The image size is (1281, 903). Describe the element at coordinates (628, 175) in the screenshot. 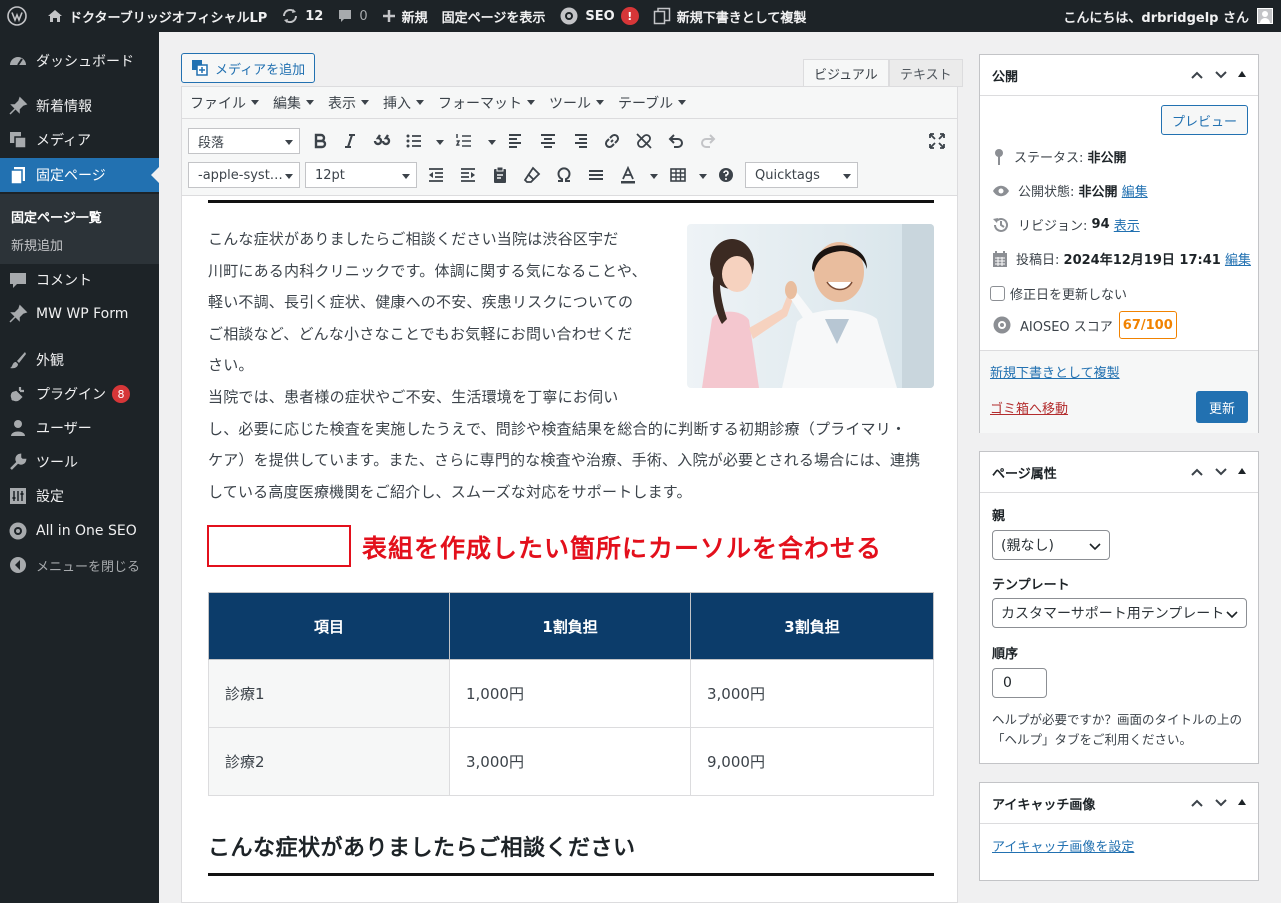

I see `text-color-button` at that location.